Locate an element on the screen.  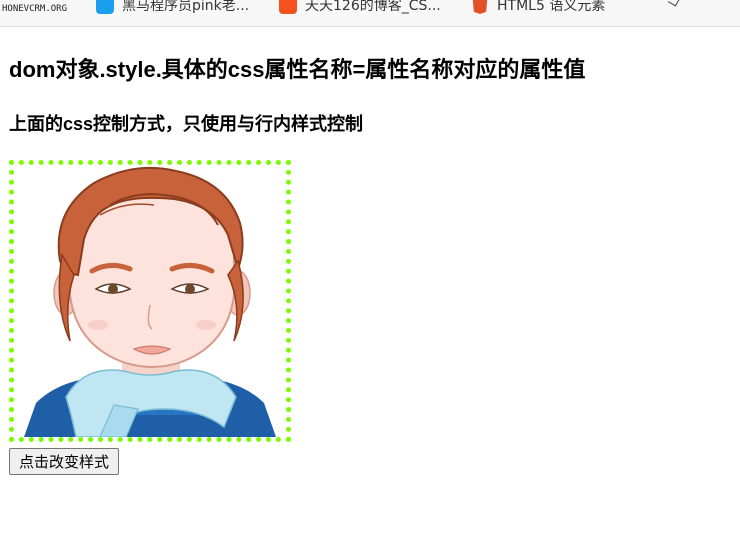
bookmark-honeycrm: HONEVCRM.ORG is located at coordinates (34, 11).